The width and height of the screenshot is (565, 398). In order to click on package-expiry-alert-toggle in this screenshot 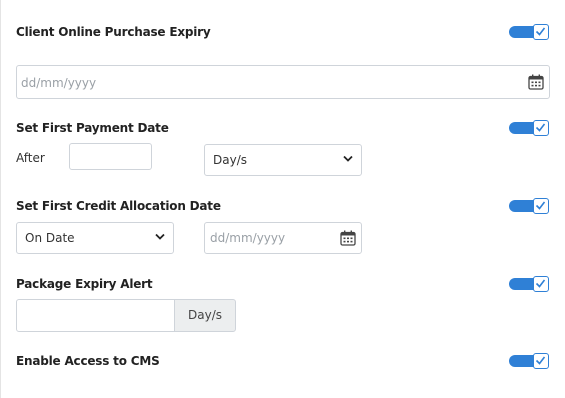, I will do `click(529, 284)`.